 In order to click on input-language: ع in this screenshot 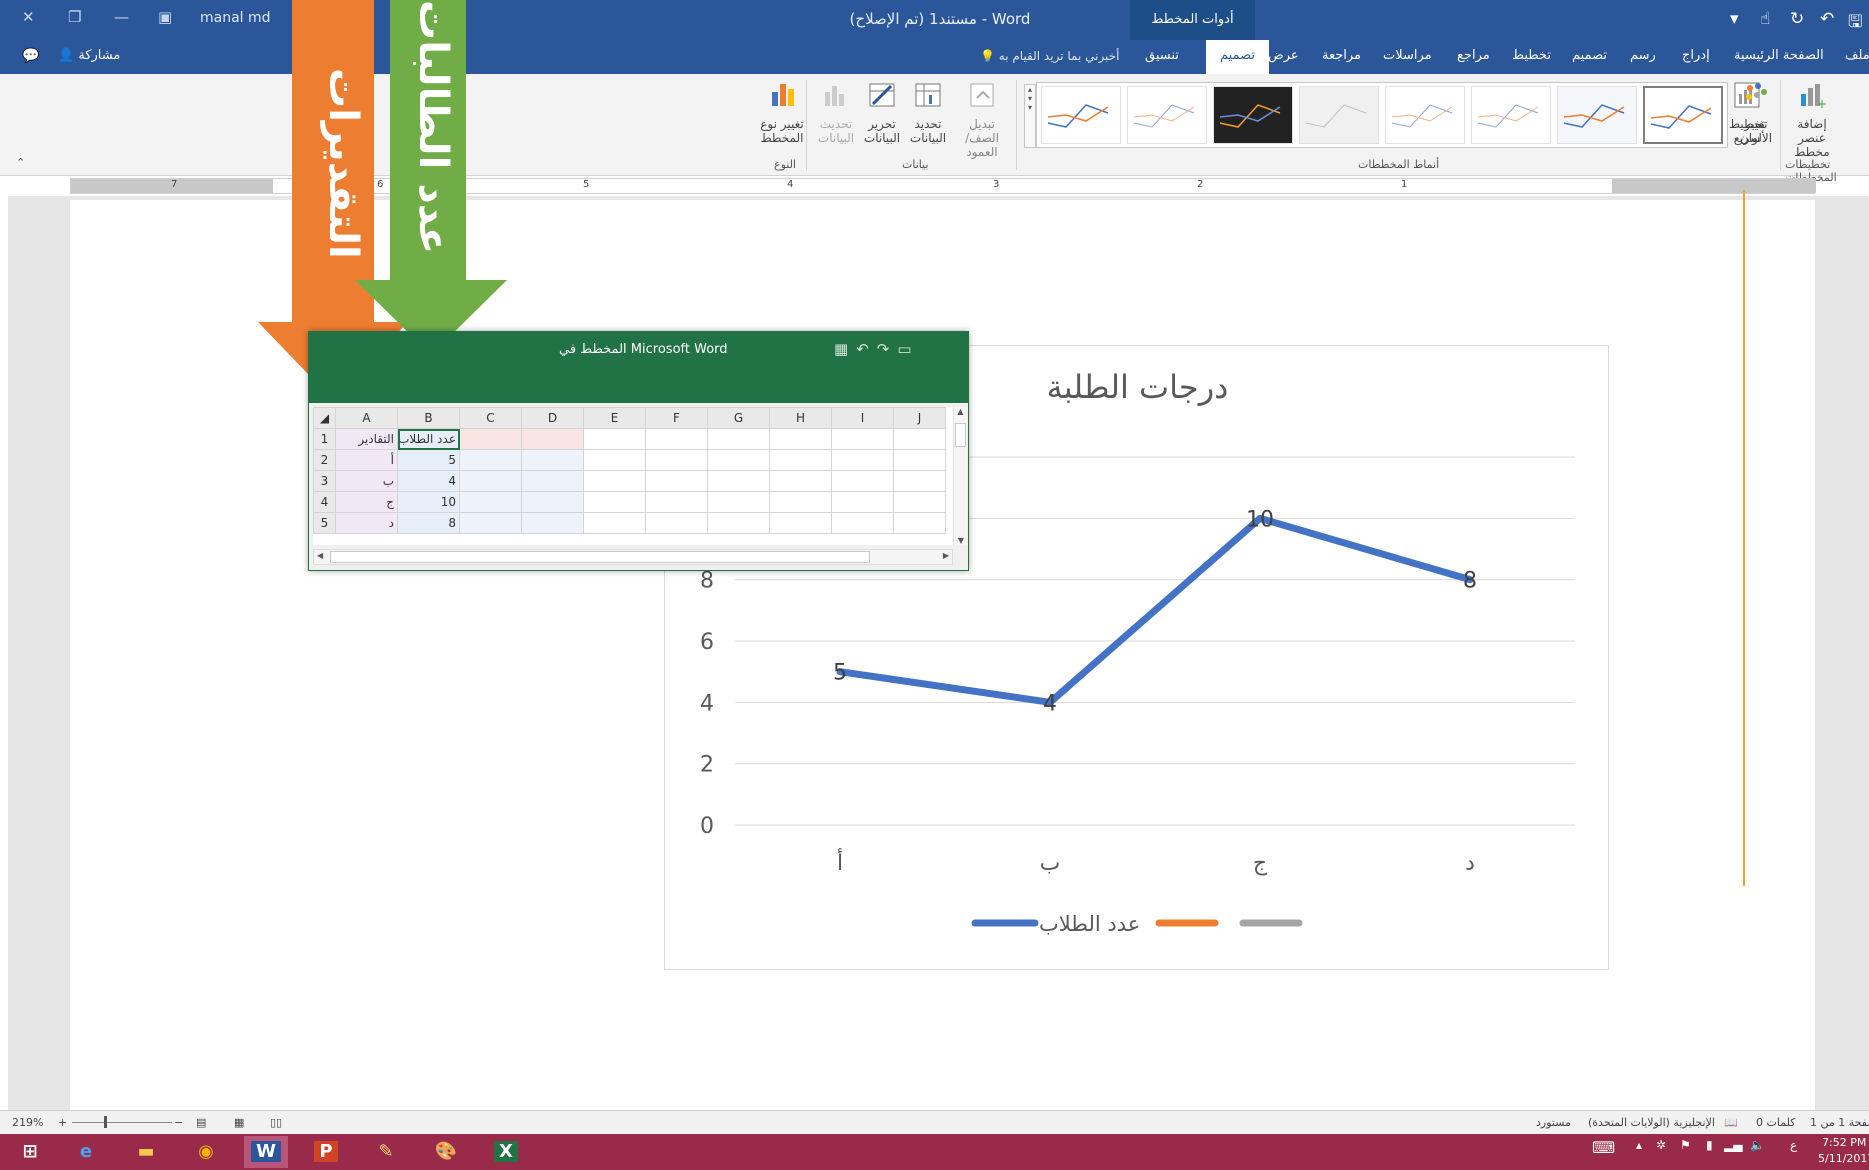, I will do `click(1793, 1145)`.